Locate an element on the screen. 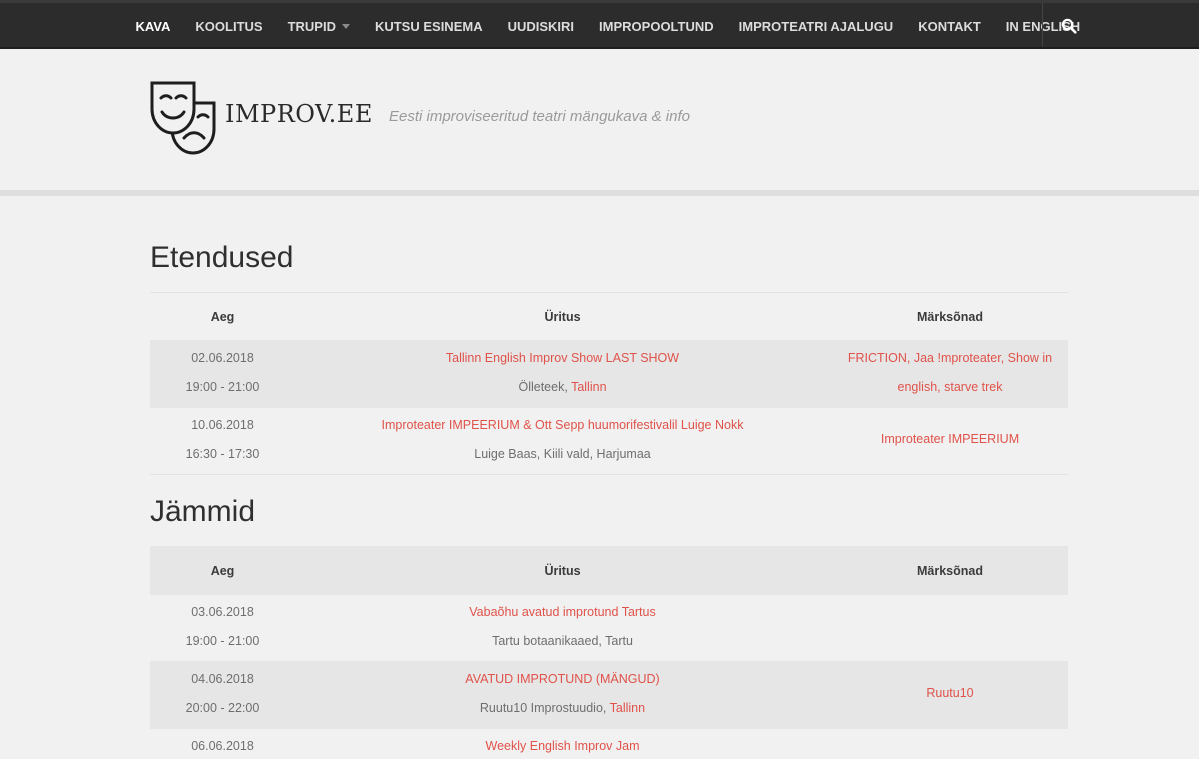 This screenshot has width=1199, height=759. tag-link: Jaa !mproteater is located at coordinates (957, 358).